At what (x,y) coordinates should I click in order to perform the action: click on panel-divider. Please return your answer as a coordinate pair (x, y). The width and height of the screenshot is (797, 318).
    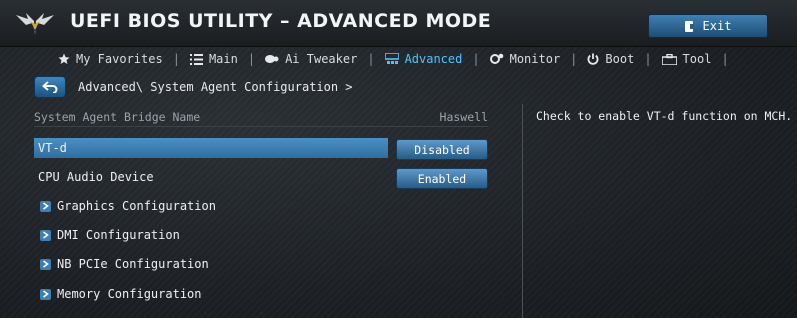
    Looking at the image, I should click on (522, 211).